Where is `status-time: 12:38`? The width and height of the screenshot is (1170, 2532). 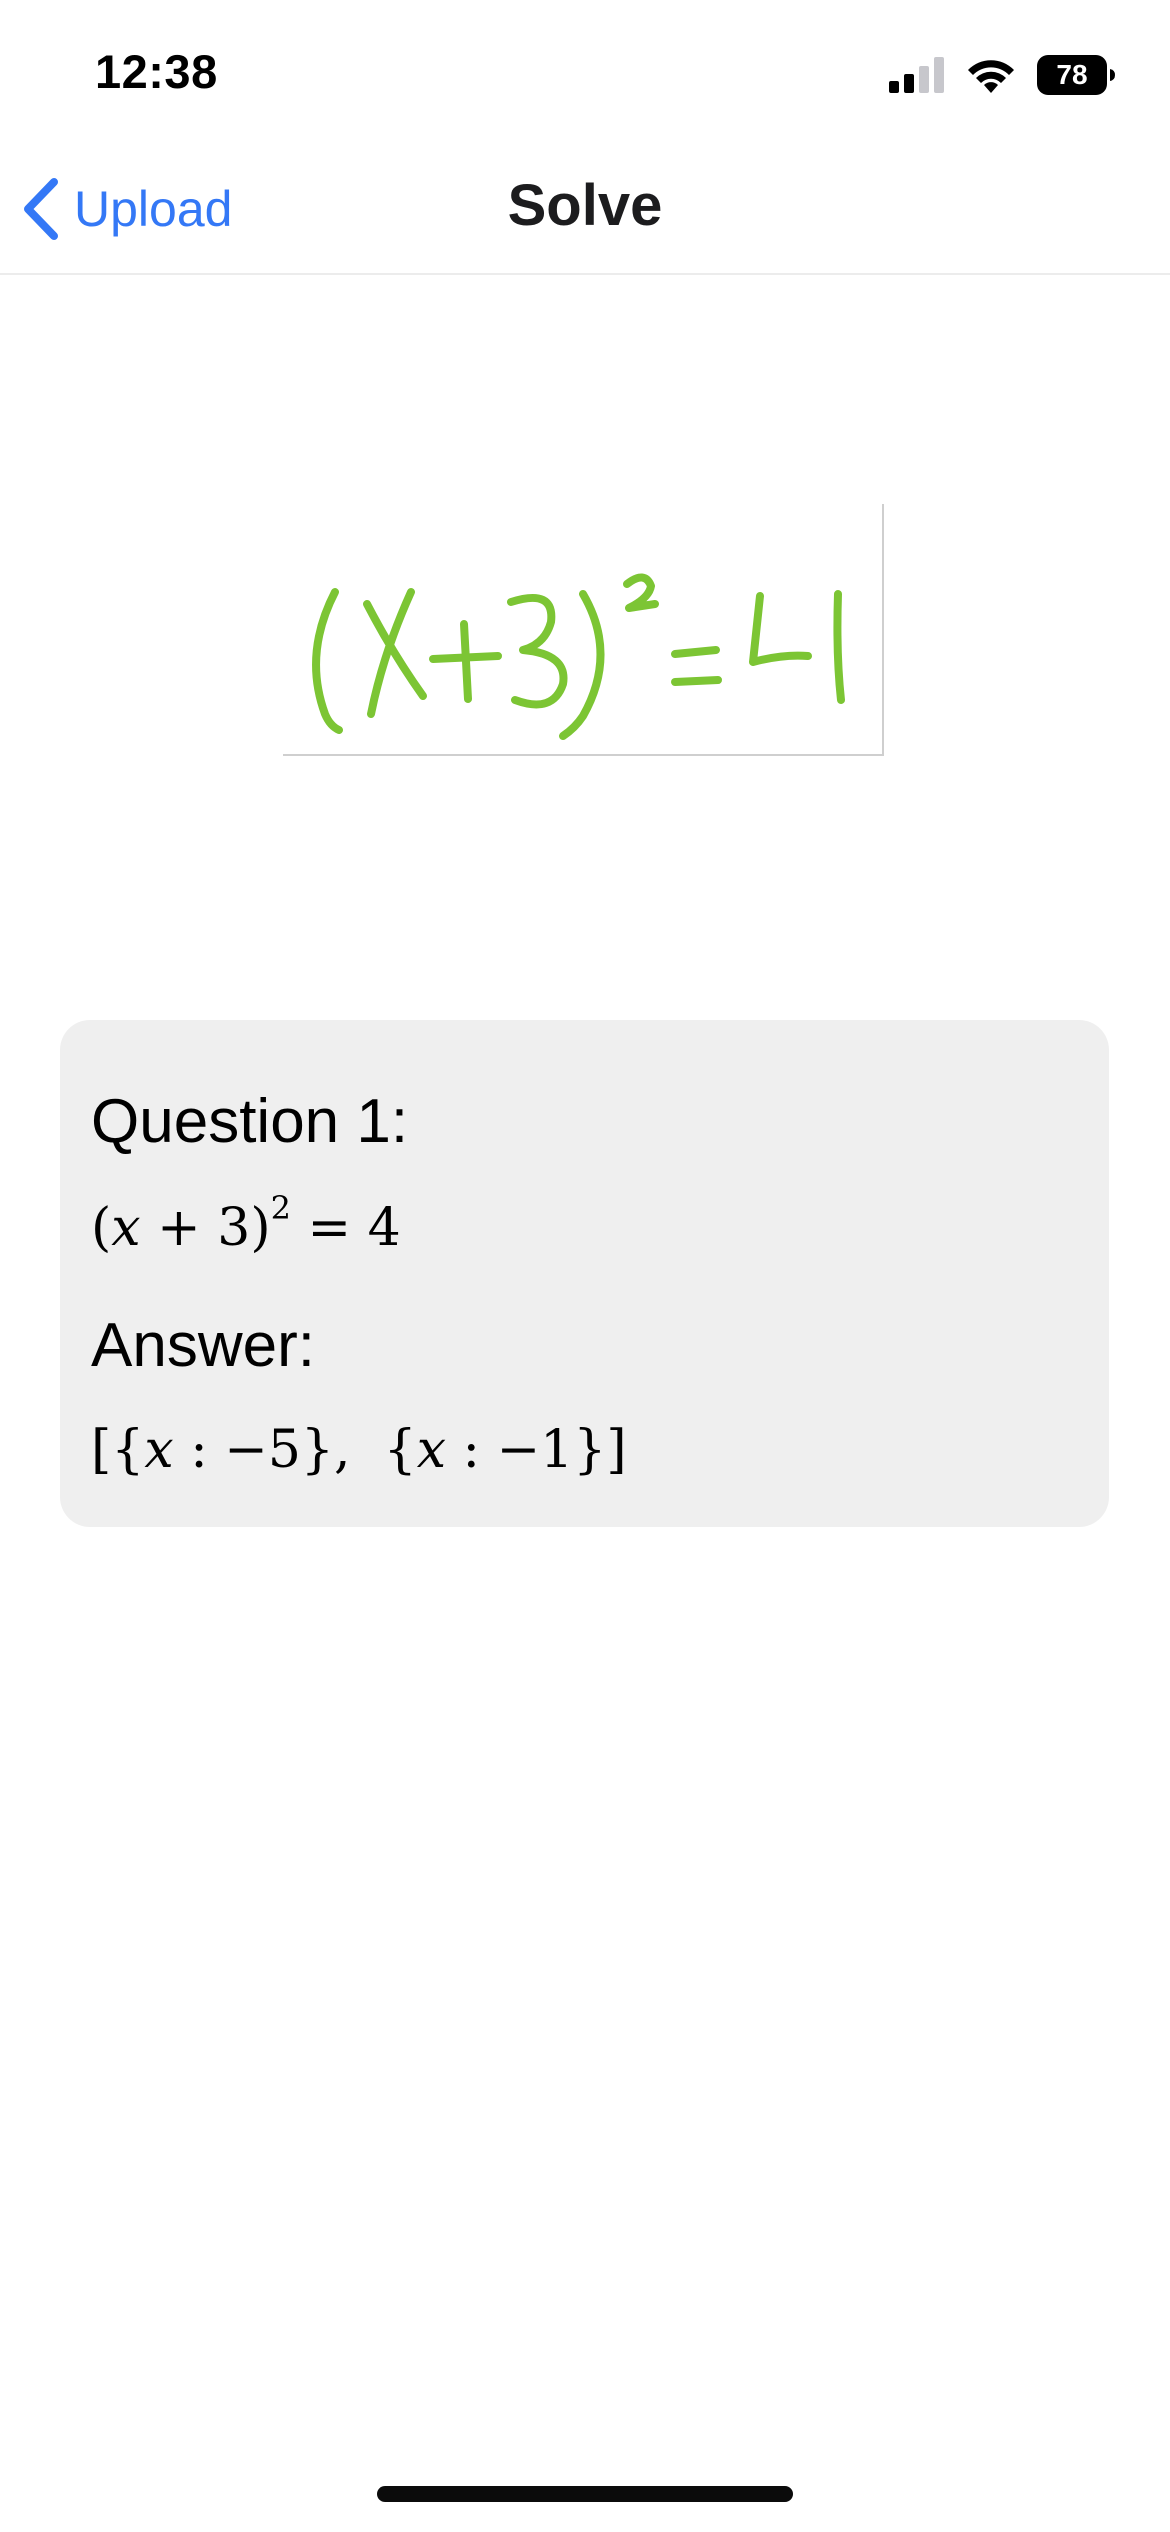
status-time: 12:38 is located at coordinates (156, 71).